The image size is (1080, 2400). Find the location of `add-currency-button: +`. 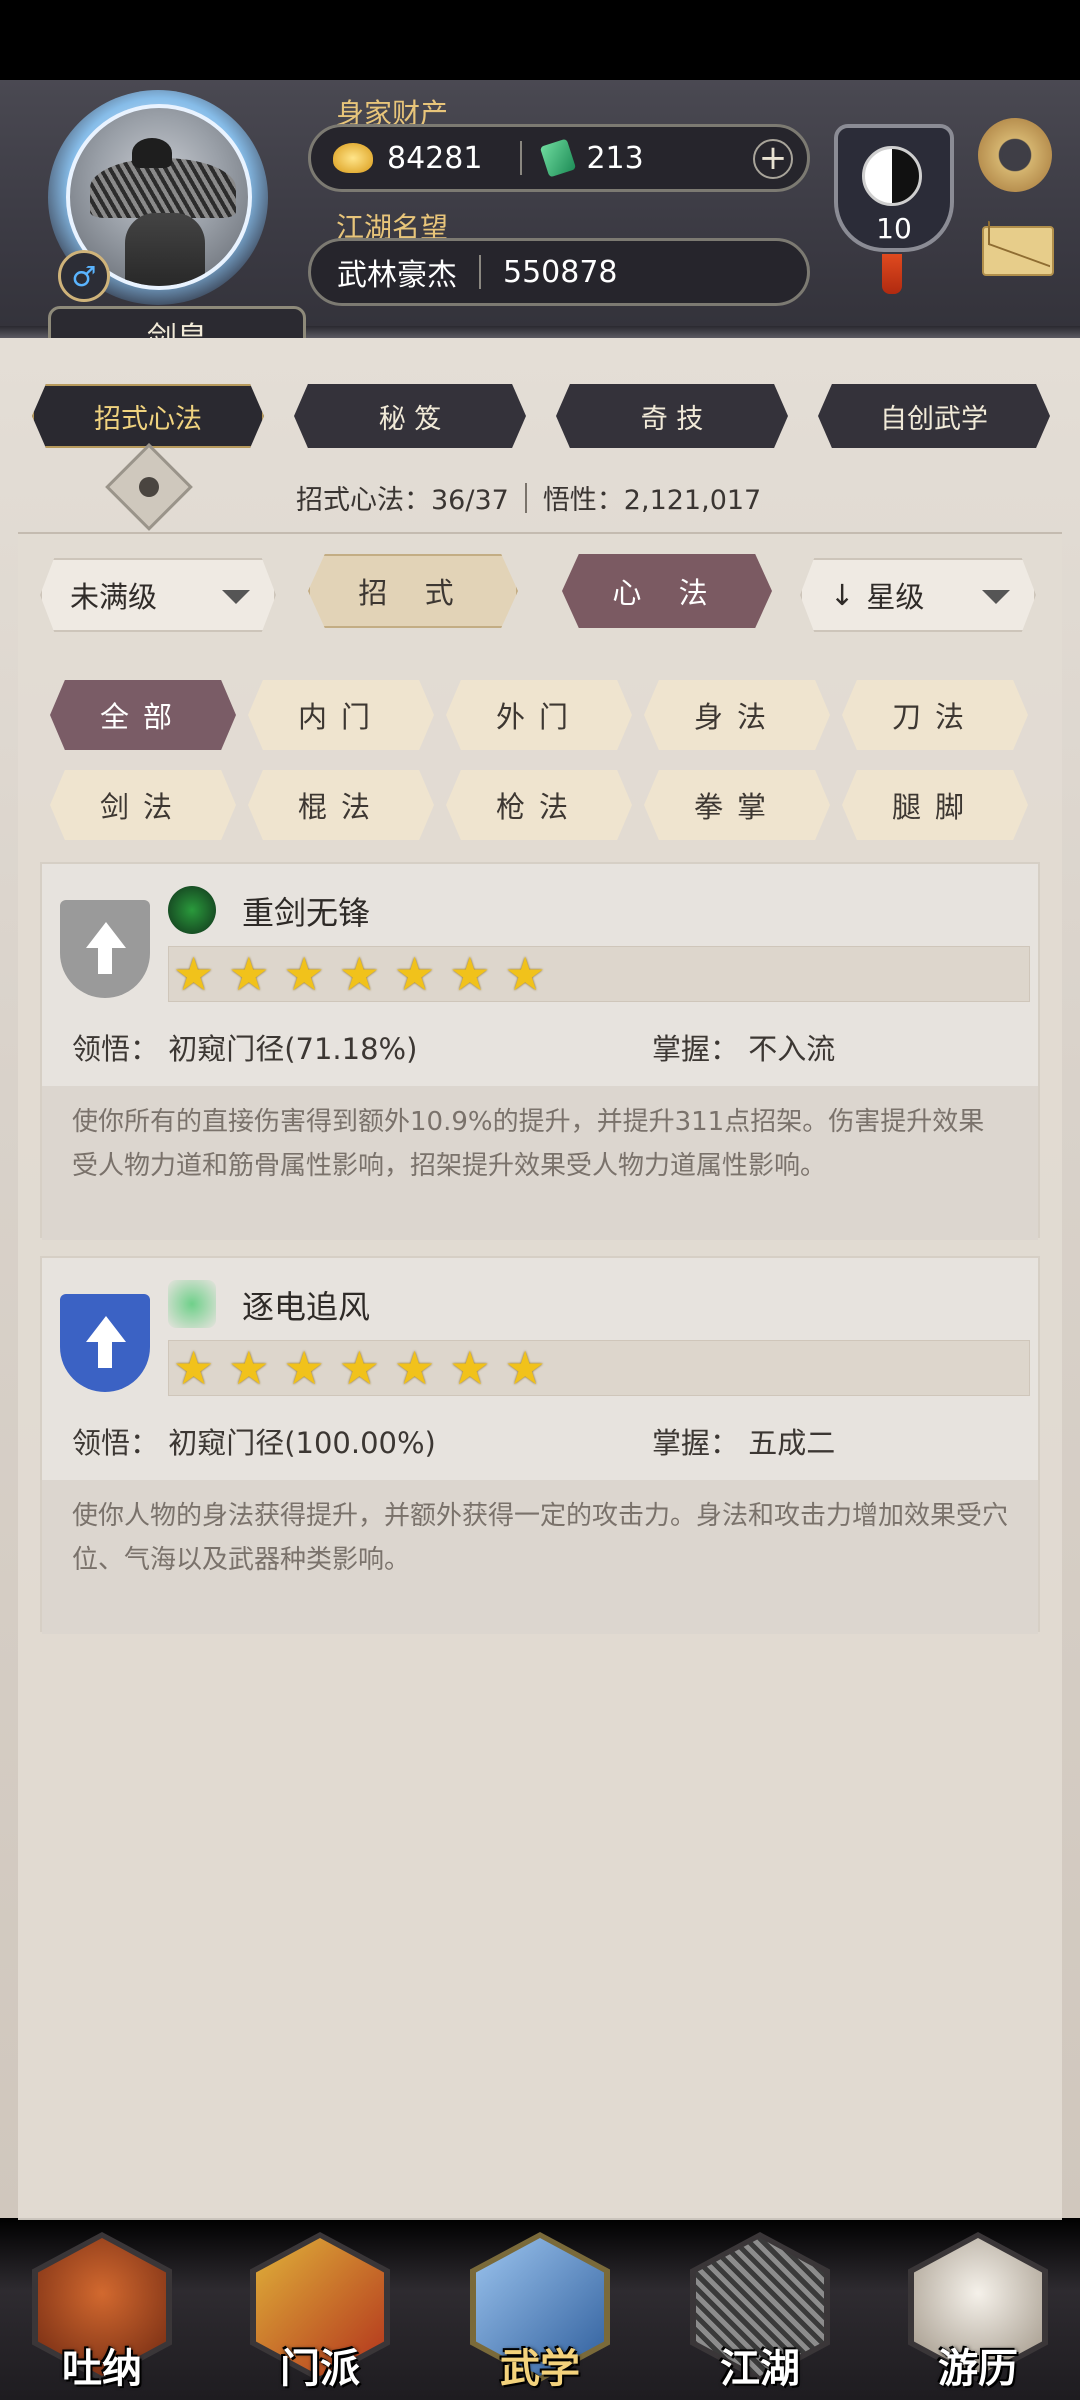

add-currency-button: + is located at coordinates (773, 159).